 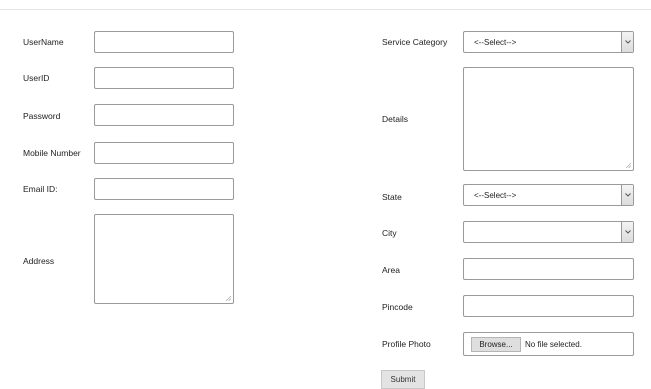 I want to click on state-select: <--Select-->, so click(x=548, y=195).